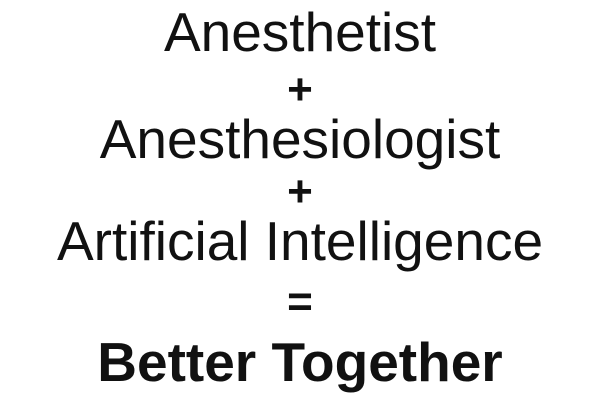 This screenshot has width=600, height=400. I want to click on term-artificial-intelligence: Artificial Intelligence, so click(300, 241).